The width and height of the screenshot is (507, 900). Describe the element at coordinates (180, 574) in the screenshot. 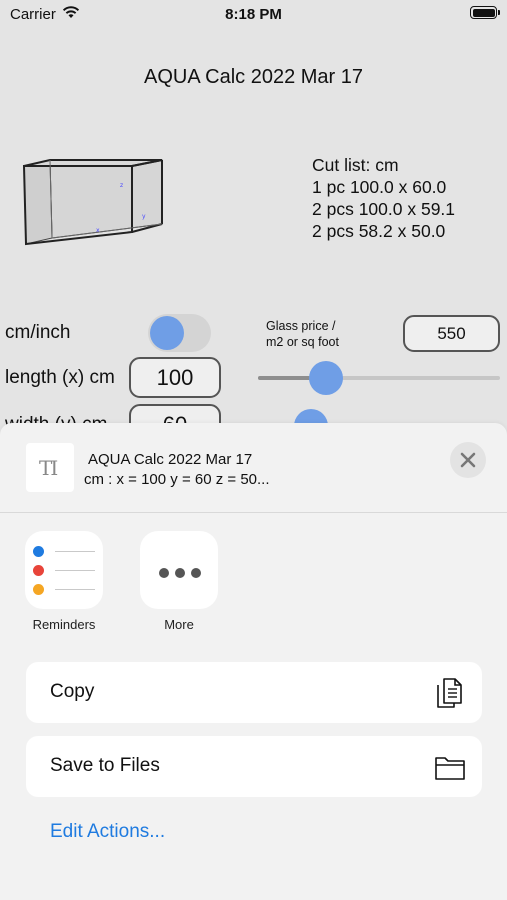

I see `more-icon` at that location.